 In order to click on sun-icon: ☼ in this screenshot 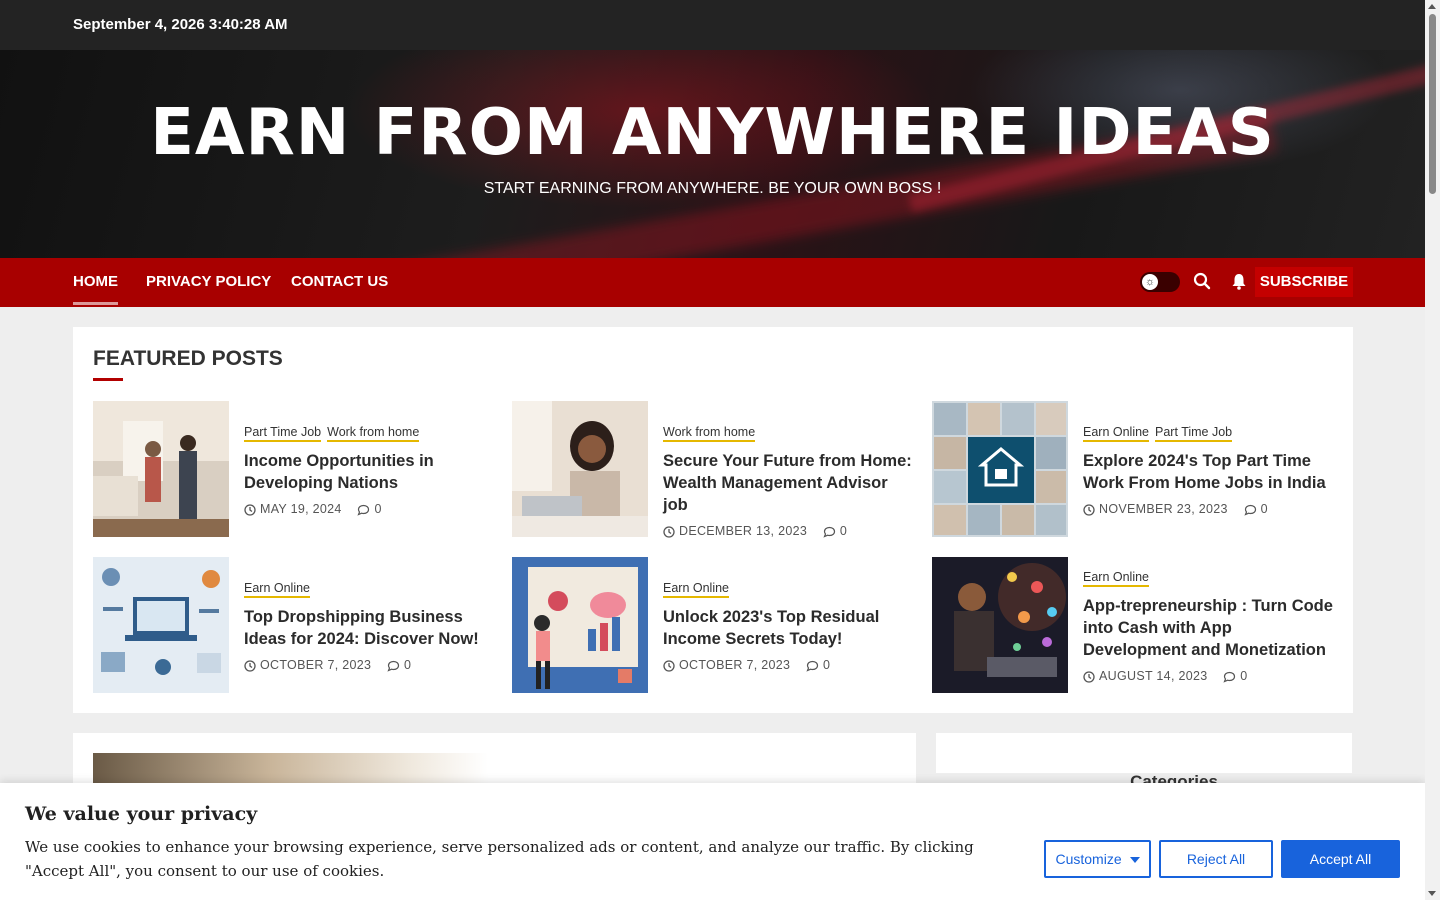, I will do `click(1150, 282)`.